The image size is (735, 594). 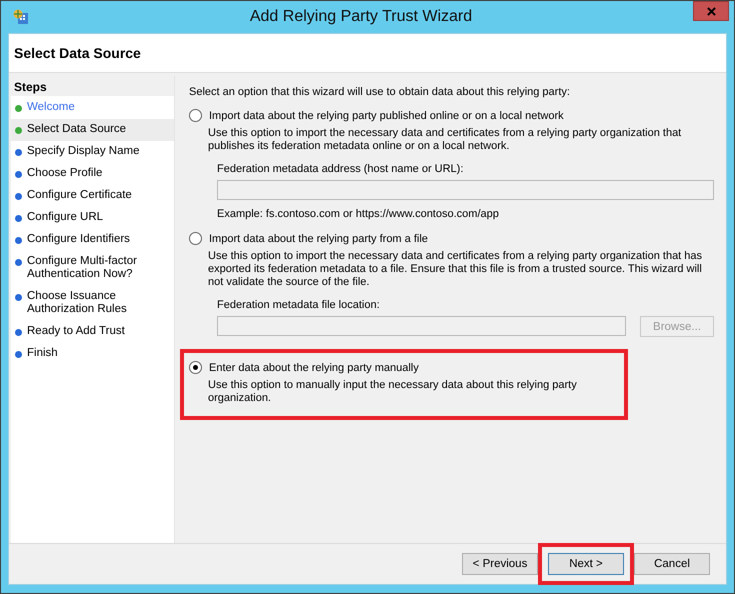 What do you see at coordinates (451, 238) in the screenshot?
I see `radio-option: Import data about the relying party from a file` at bounding box center [451, 238].